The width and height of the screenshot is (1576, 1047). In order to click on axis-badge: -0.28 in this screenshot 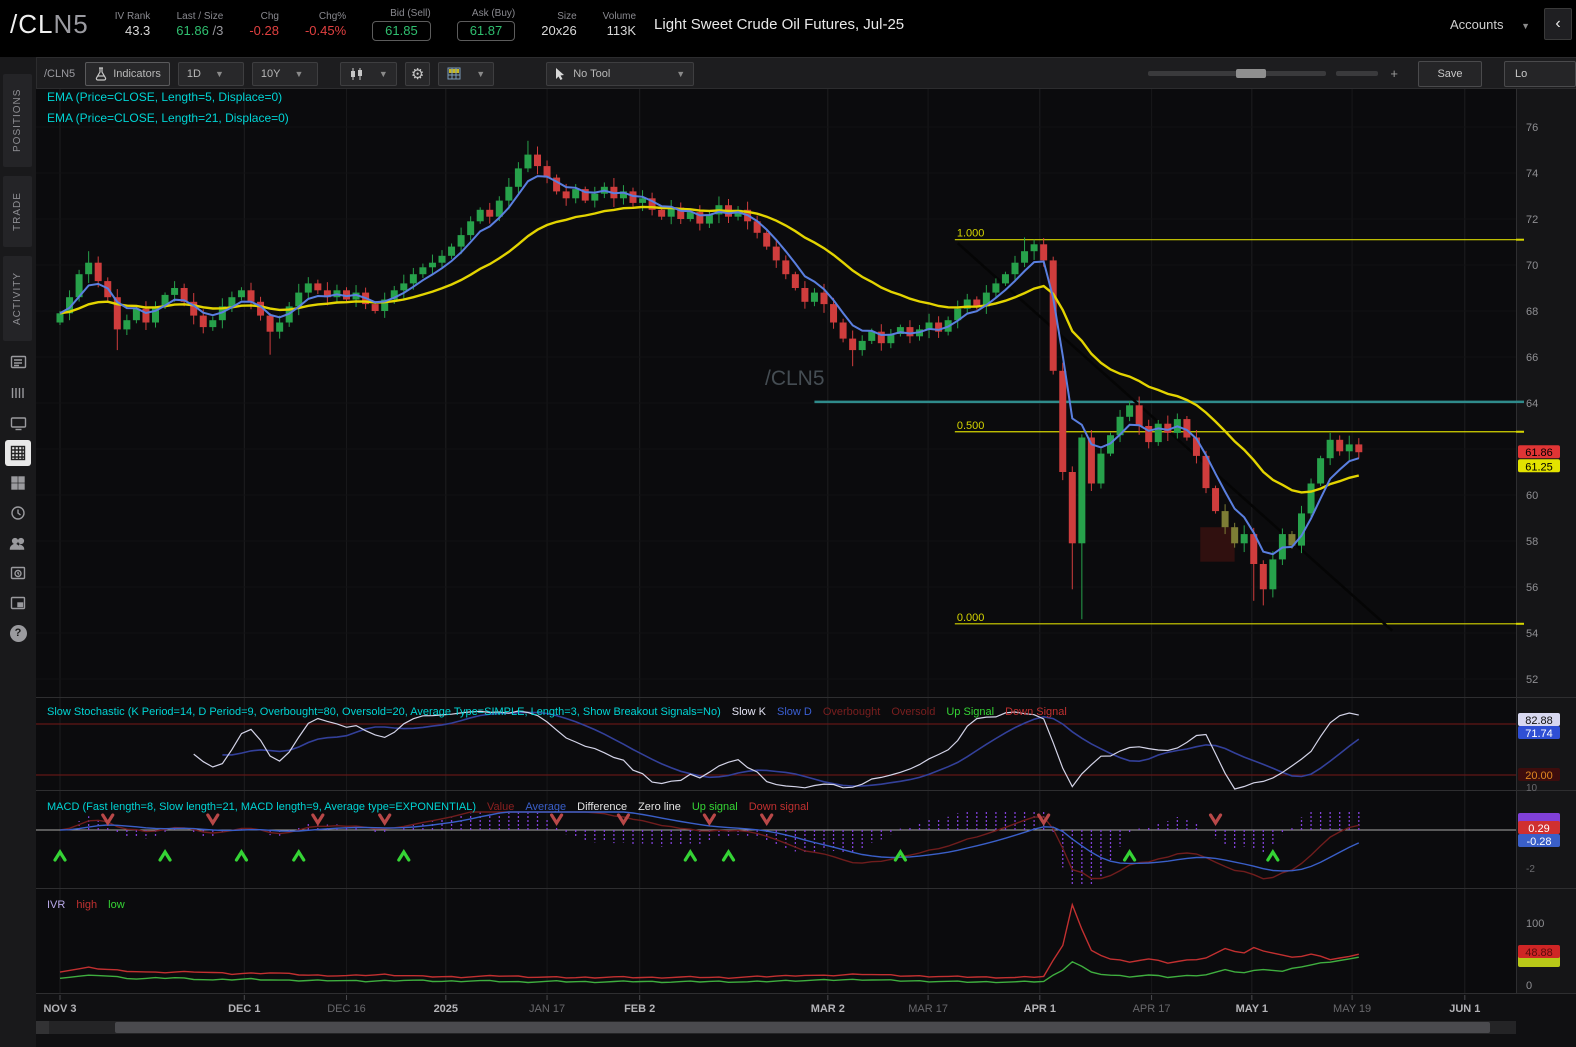, I will do `click(1539, 841)`.